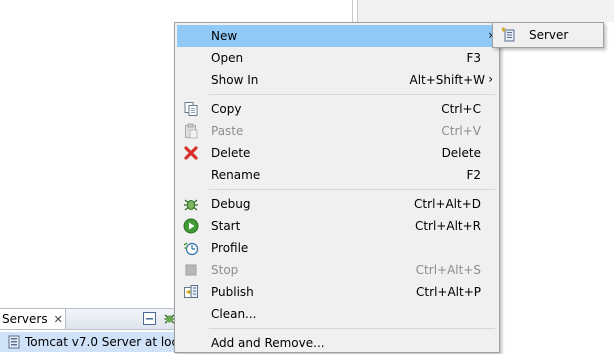 This screenshot has height=354, width=614. I want to click on menu-item-copy: Copy Ctrl+C, so click(337, 109).